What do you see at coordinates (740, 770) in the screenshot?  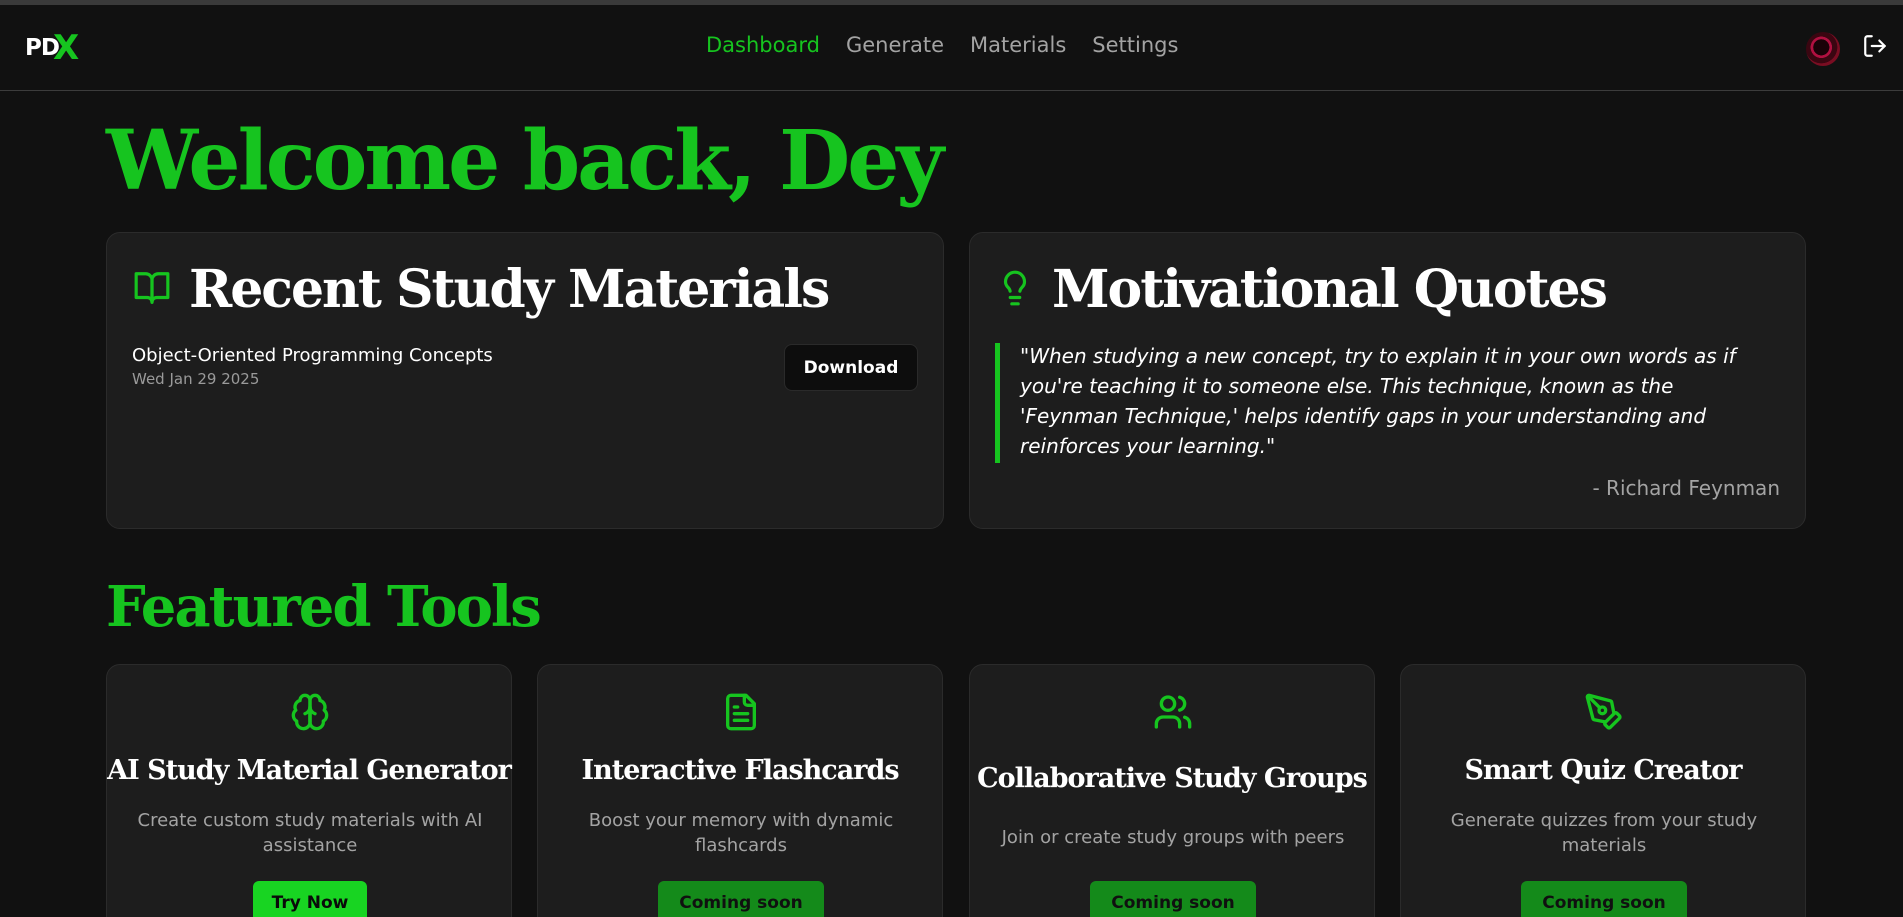 I see `tool-title: Interactive Flashcards` at bounding box center [740, 770].